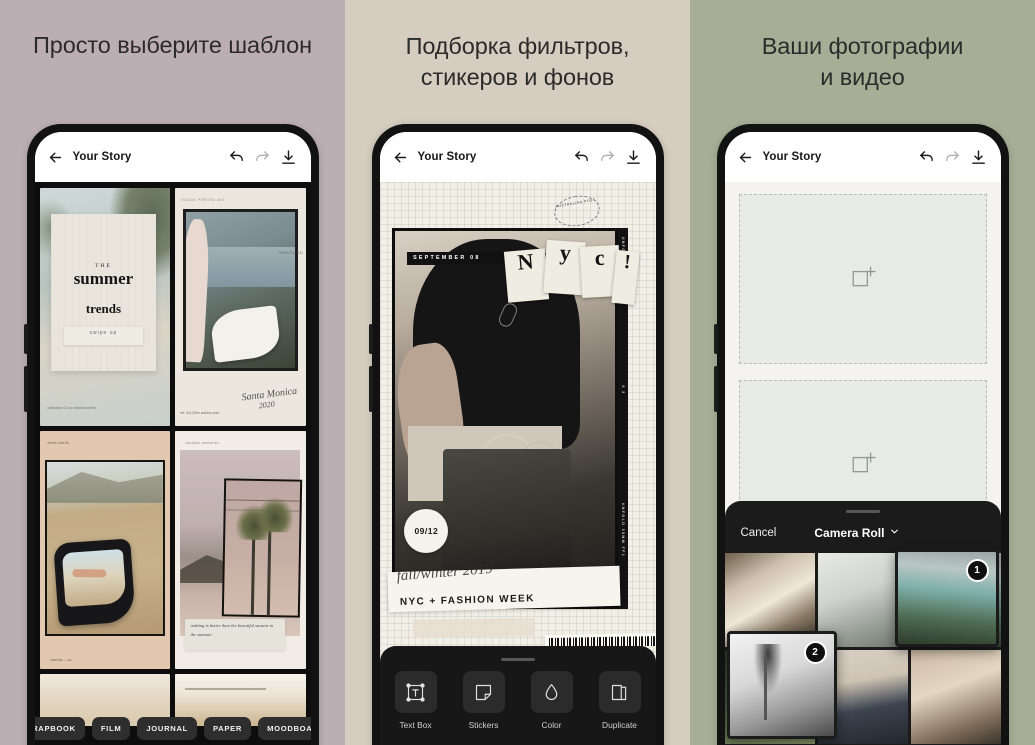 The width and height of the screenshot is (1035, 745). What do you see at coordinates (504, 587) in the screenshot?
I see `collage-caption-tape: fall/winter 2019 NYC + FASHION WEEK` at bounding box center [504, 587].